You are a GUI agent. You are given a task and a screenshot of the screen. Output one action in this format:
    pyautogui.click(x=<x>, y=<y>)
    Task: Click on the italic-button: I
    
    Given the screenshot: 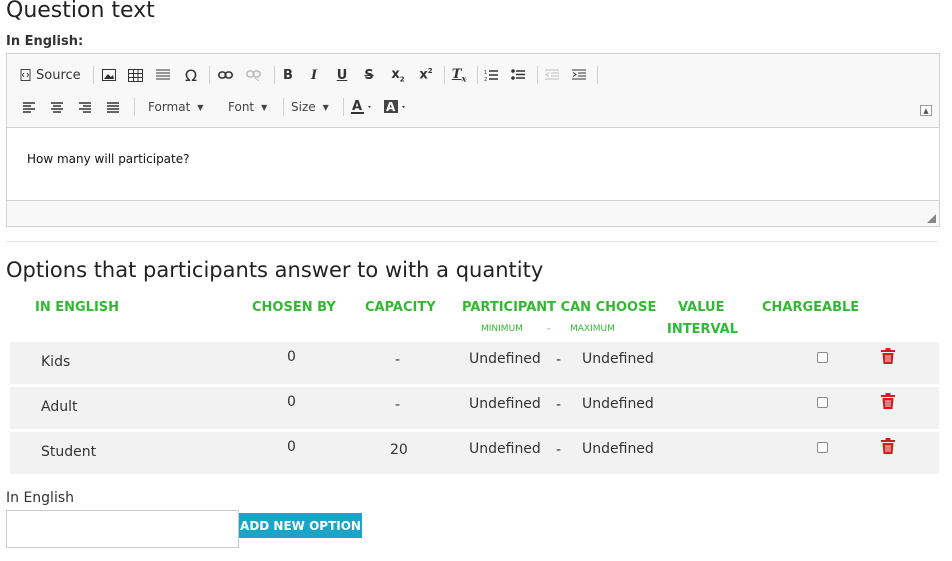 What is the action you would take?
    pyautogui.click(x=314, y=75)
    